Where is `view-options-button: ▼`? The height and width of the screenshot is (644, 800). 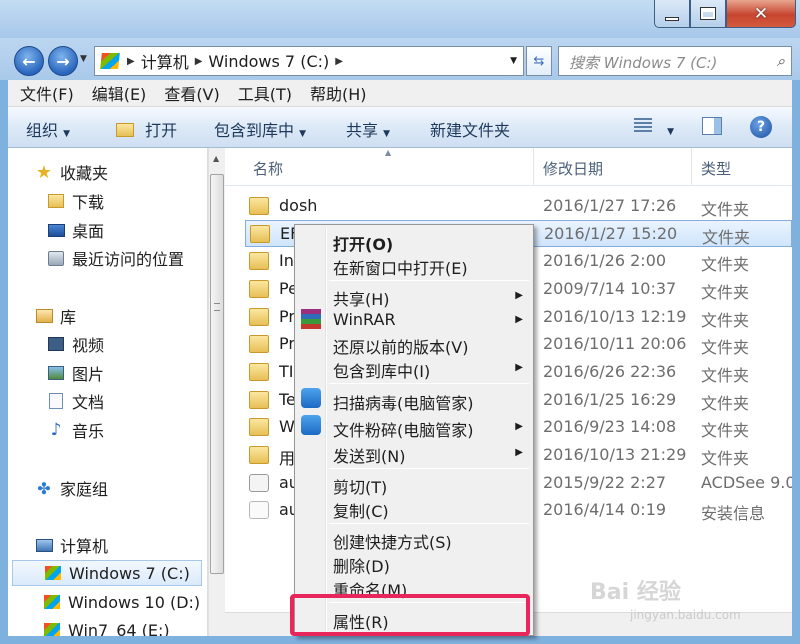
view-options-button: ▼ is located at coordinates (654, 128).